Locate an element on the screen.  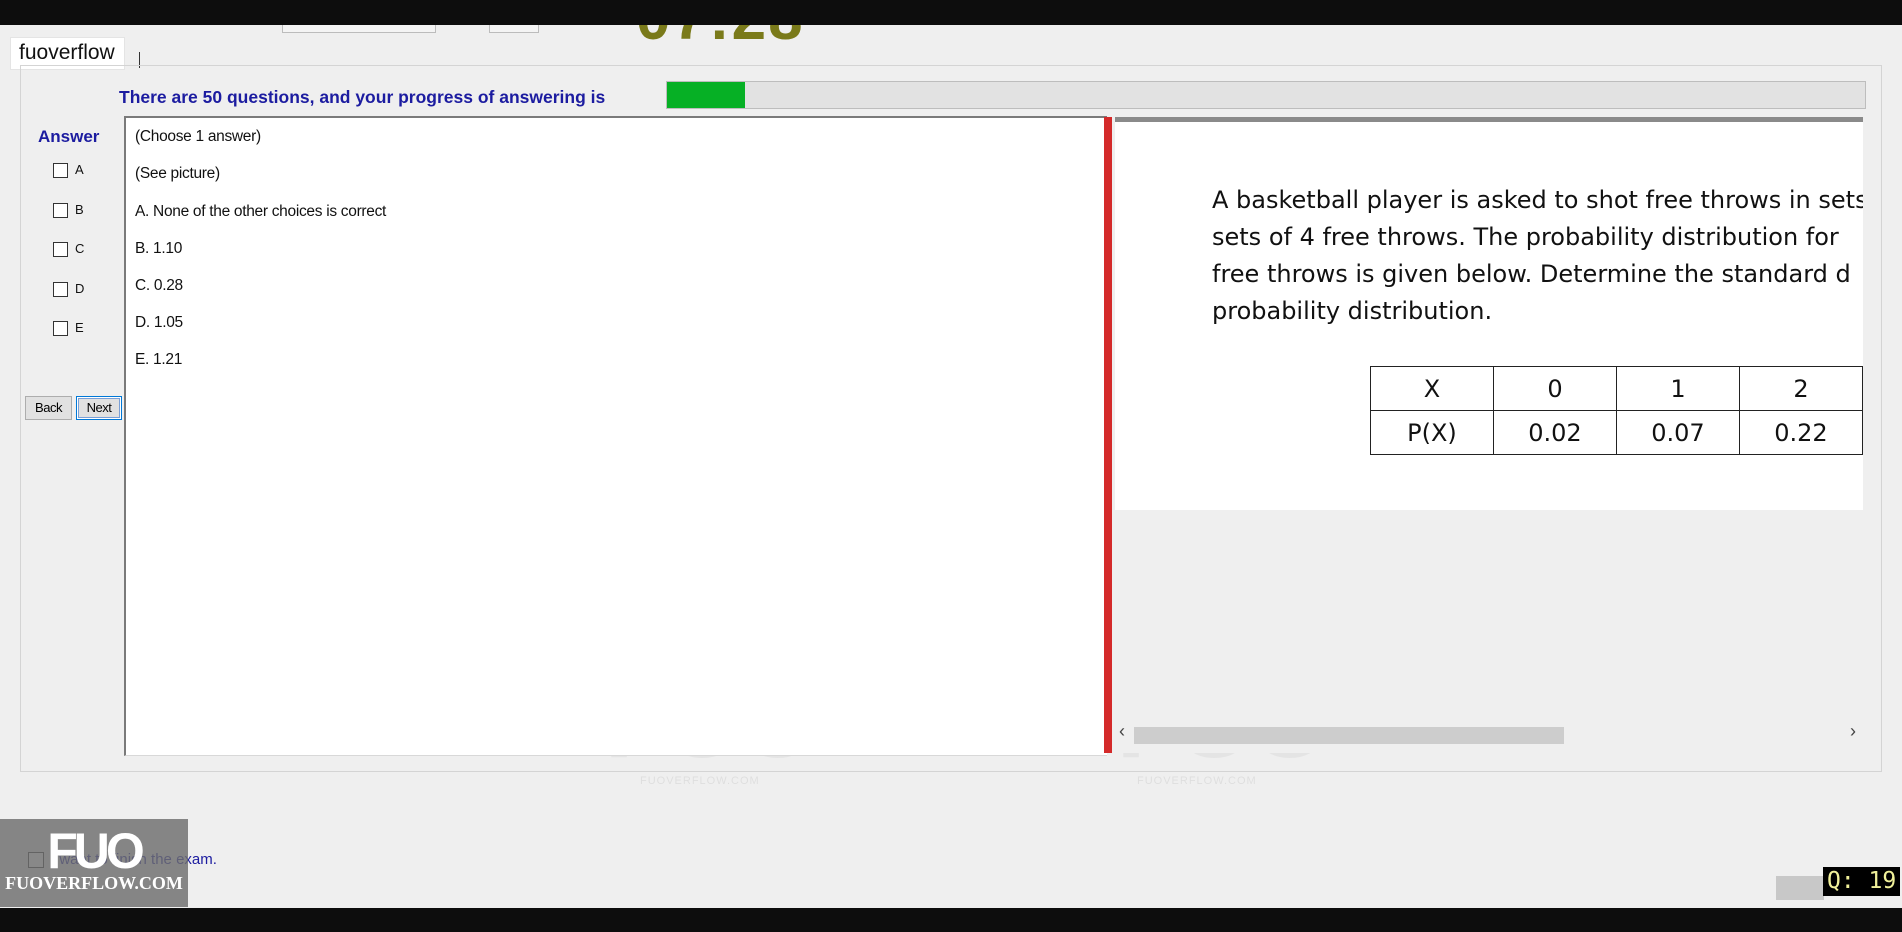
question-number-badge: Q: 19 is located at coordinates (1862, 881).